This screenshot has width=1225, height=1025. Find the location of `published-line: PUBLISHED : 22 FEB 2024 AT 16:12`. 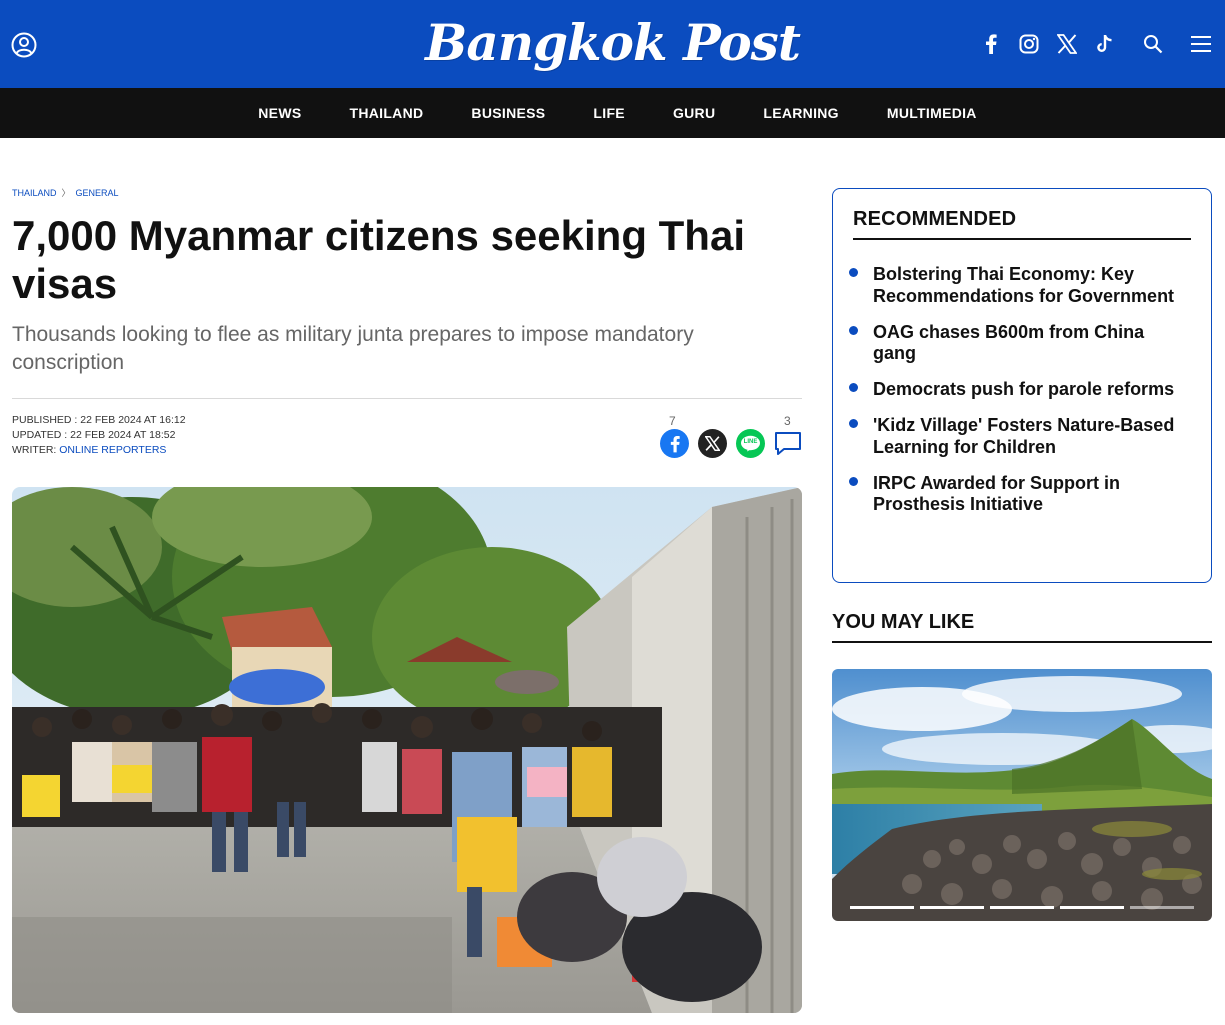

published-line: PUBLISHED : 22 FEB 2024 AT 16:12 is located at coordinates (99, 420).